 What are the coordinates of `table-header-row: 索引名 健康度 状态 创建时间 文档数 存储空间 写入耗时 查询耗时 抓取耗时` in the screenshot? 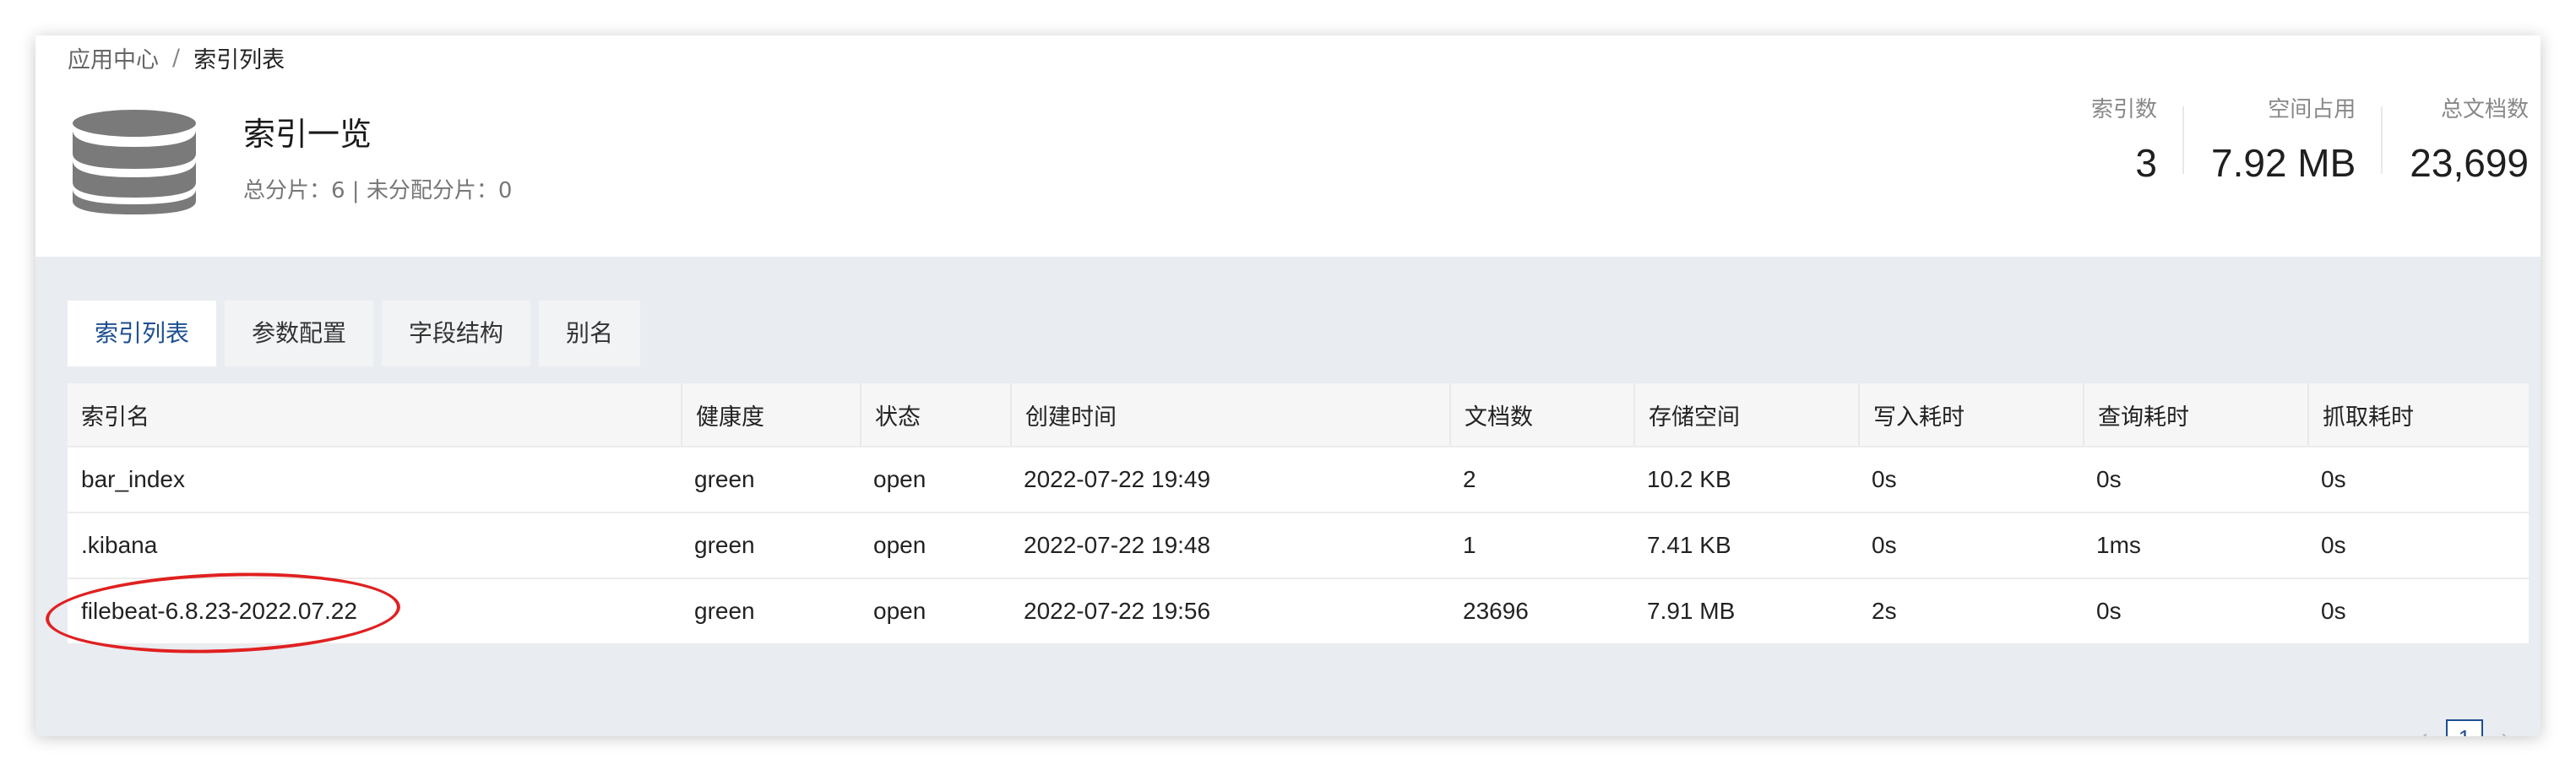 It's located at (1298, 415).